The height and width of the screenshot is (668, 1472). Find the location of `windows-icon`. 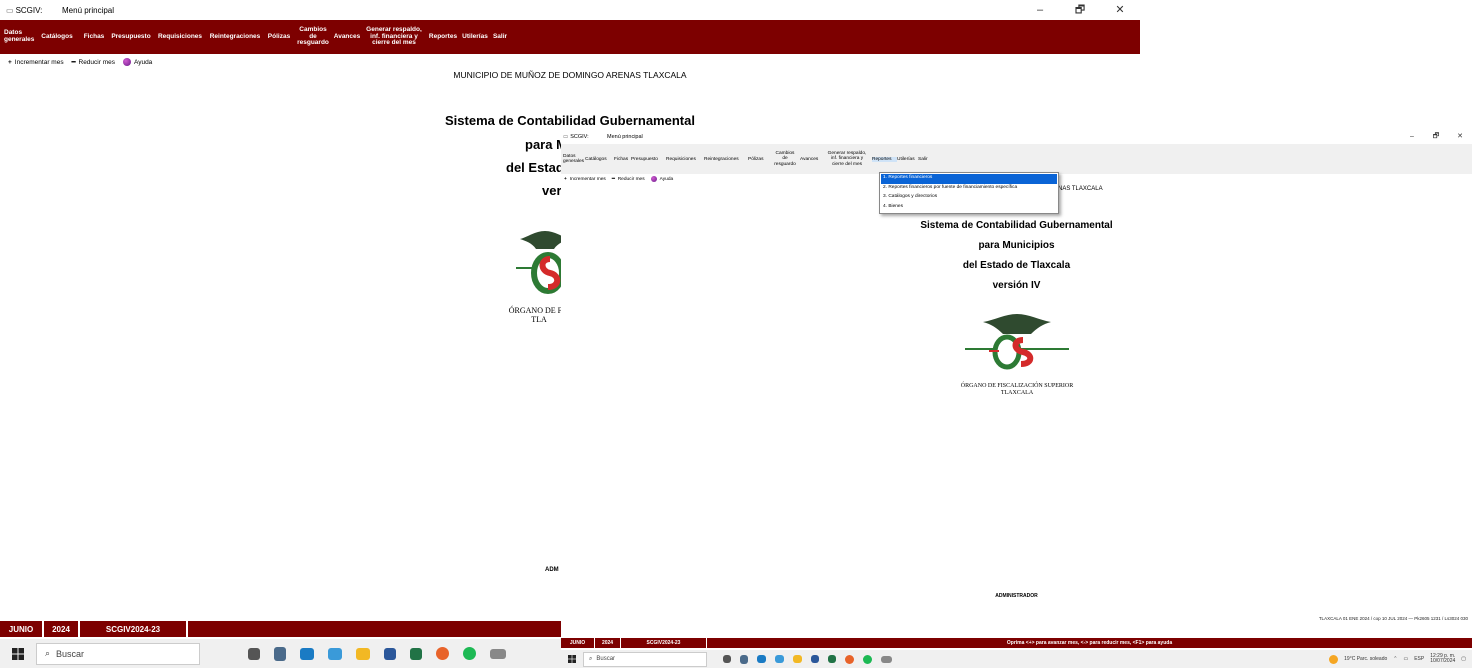

windows-icon is located at coordinates (18, 653).